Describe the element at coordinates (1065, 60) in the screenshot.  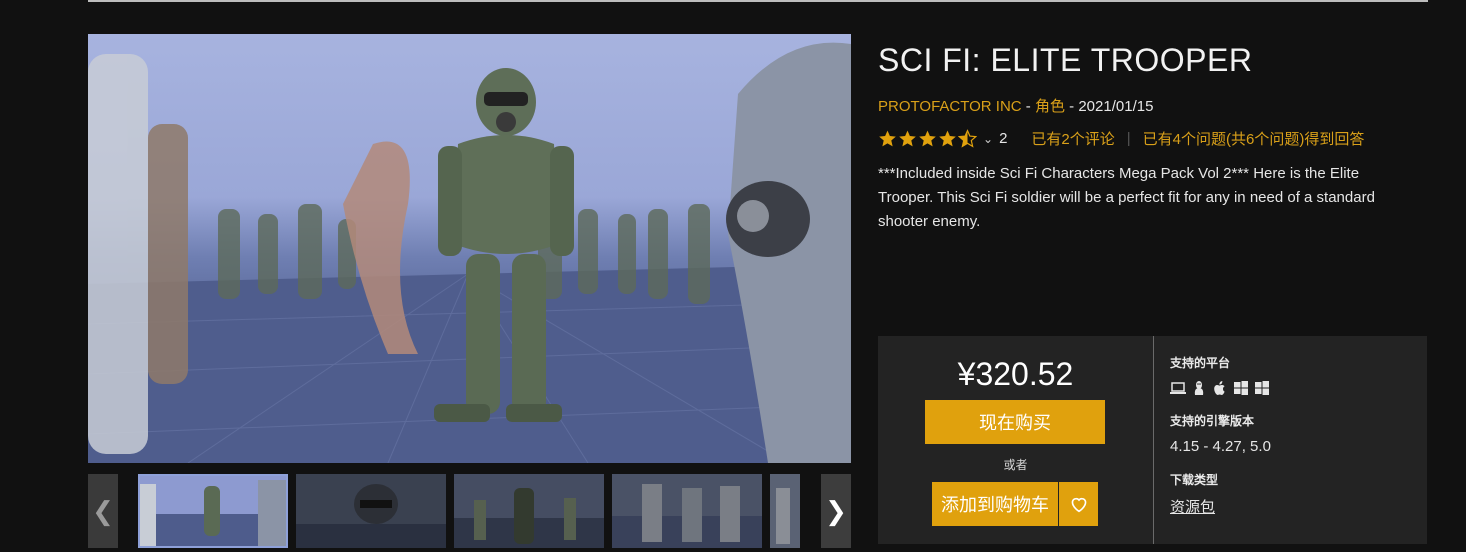
I see `product-title: SCI FI: ELITE TROOPER` at that location.